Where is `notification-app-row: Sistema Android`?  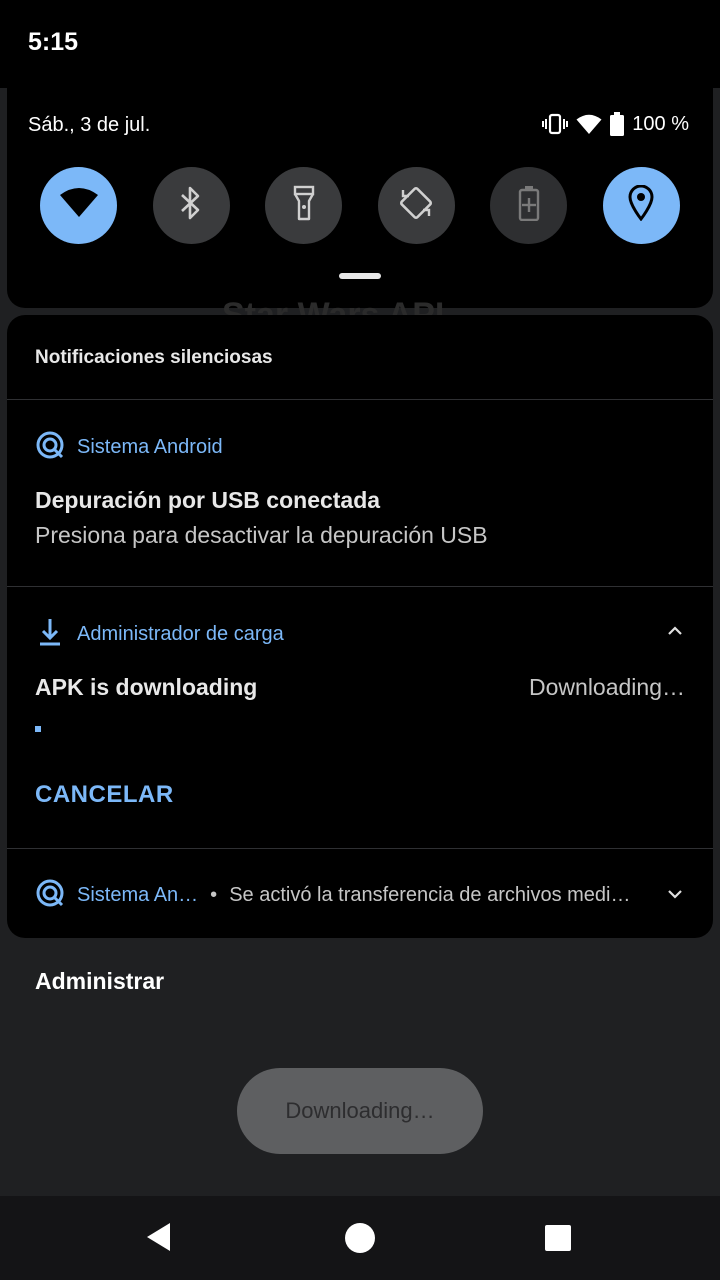
notification-app-row: Sistema Android is located at coordinates (129, 447).